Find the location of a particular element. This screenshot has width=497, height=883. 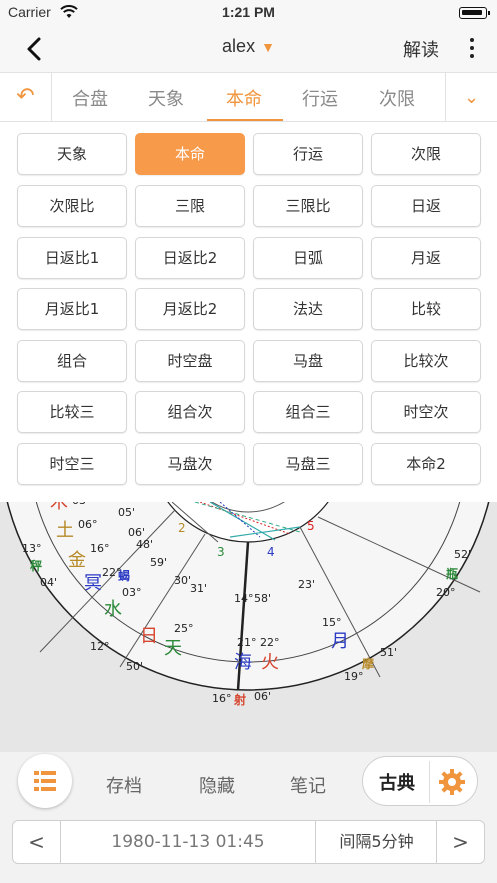

tab-progressions: 次限 is located at coordinates (397, 98).